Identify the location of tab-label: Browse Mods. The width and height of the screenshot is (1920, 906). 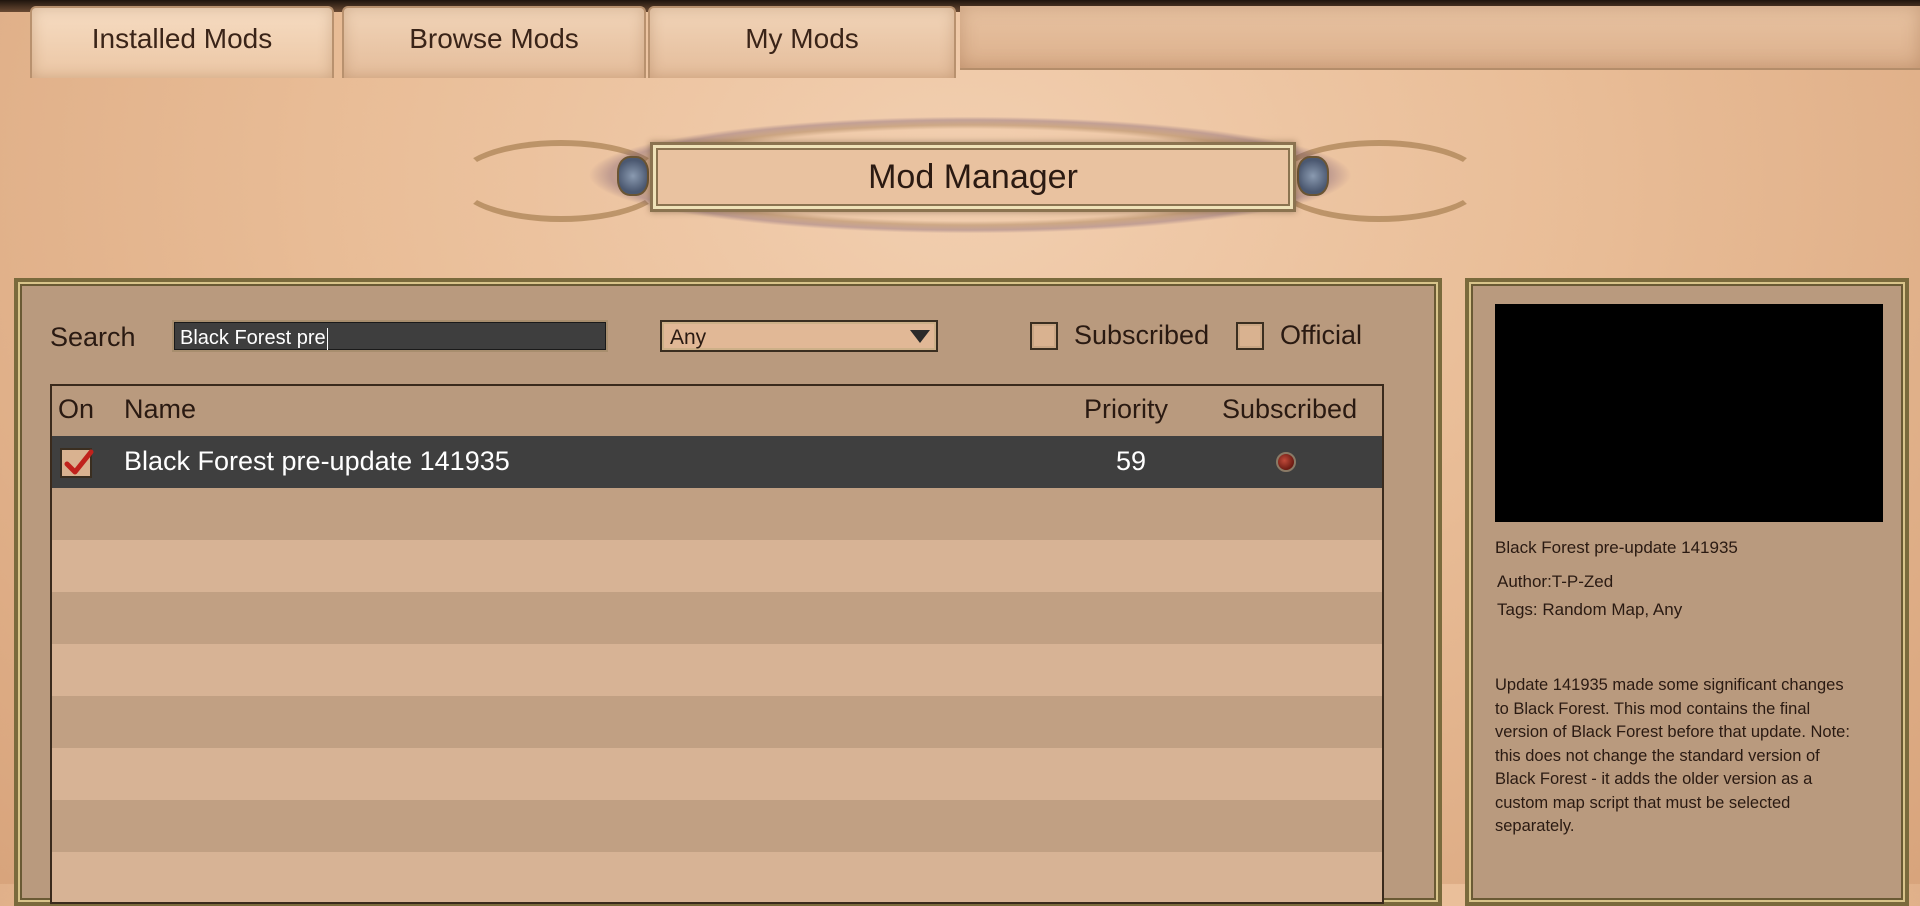
(494, 38).